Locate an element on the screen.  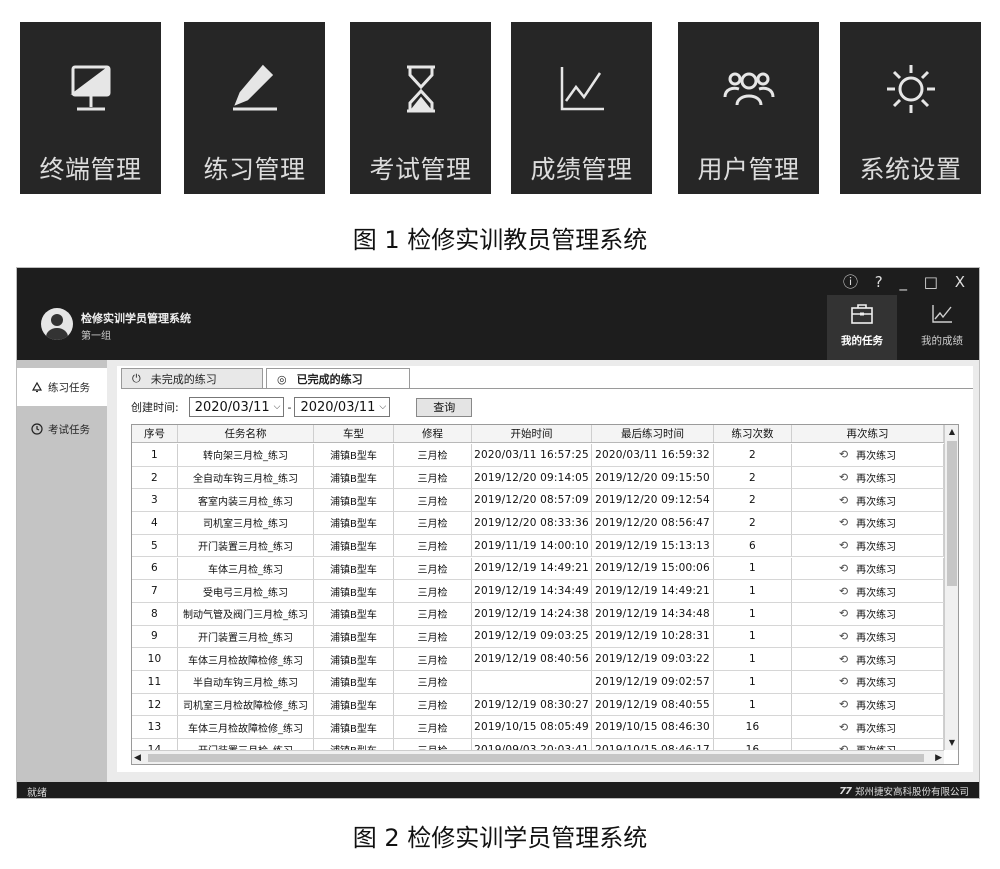
table-cell: 9 is located at coordinates (155, 636).